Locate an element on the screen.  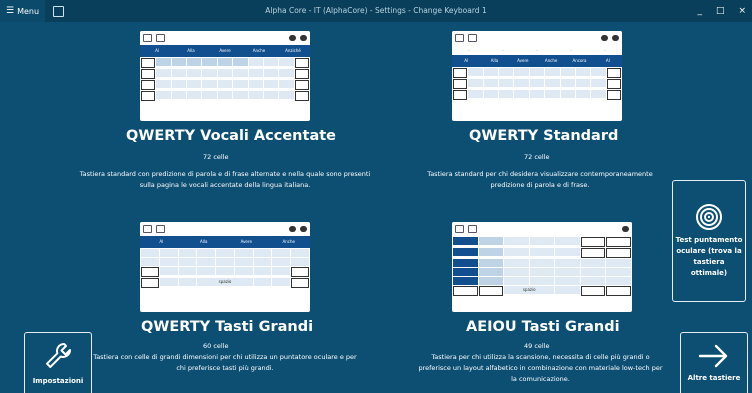
prediction-cell: Anziché is located at coordinates (293, 50).